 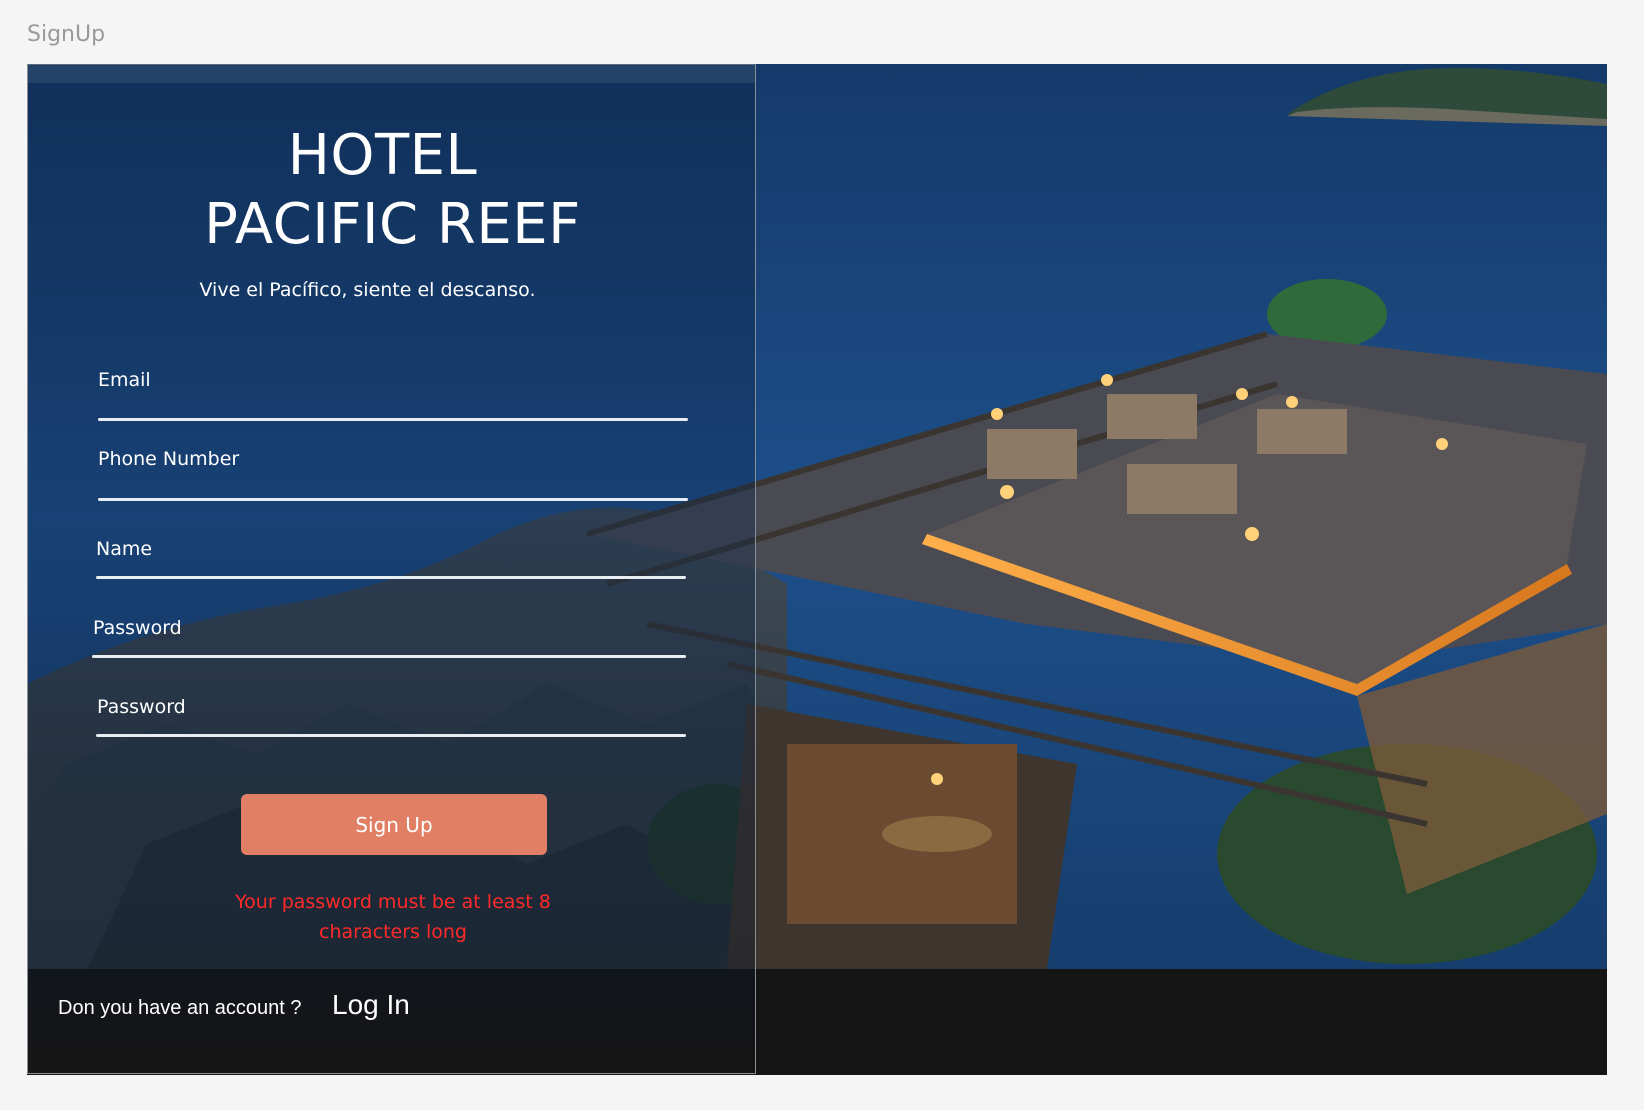 I want to click on confirm-password-field, so click(x=393, y=729).